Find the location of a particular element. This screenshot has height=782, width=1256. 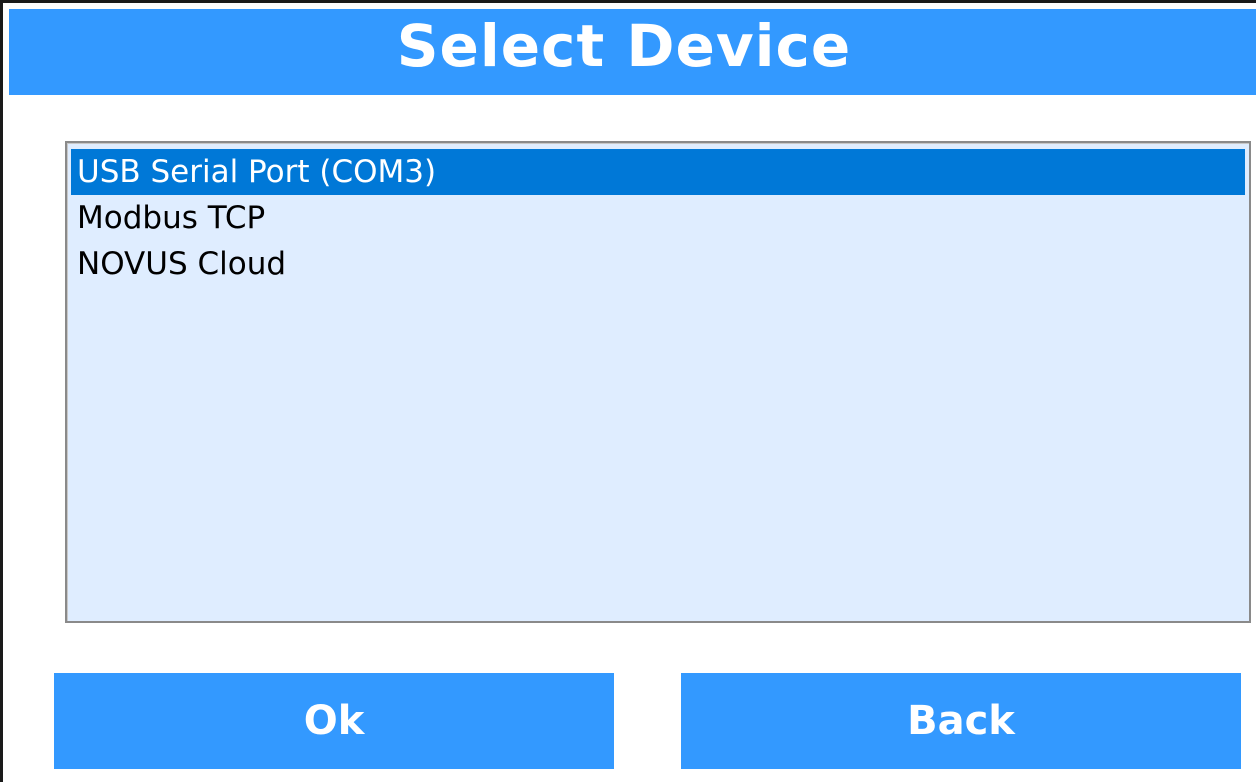

ok-button: Ok is located at coordinates (334, 721).